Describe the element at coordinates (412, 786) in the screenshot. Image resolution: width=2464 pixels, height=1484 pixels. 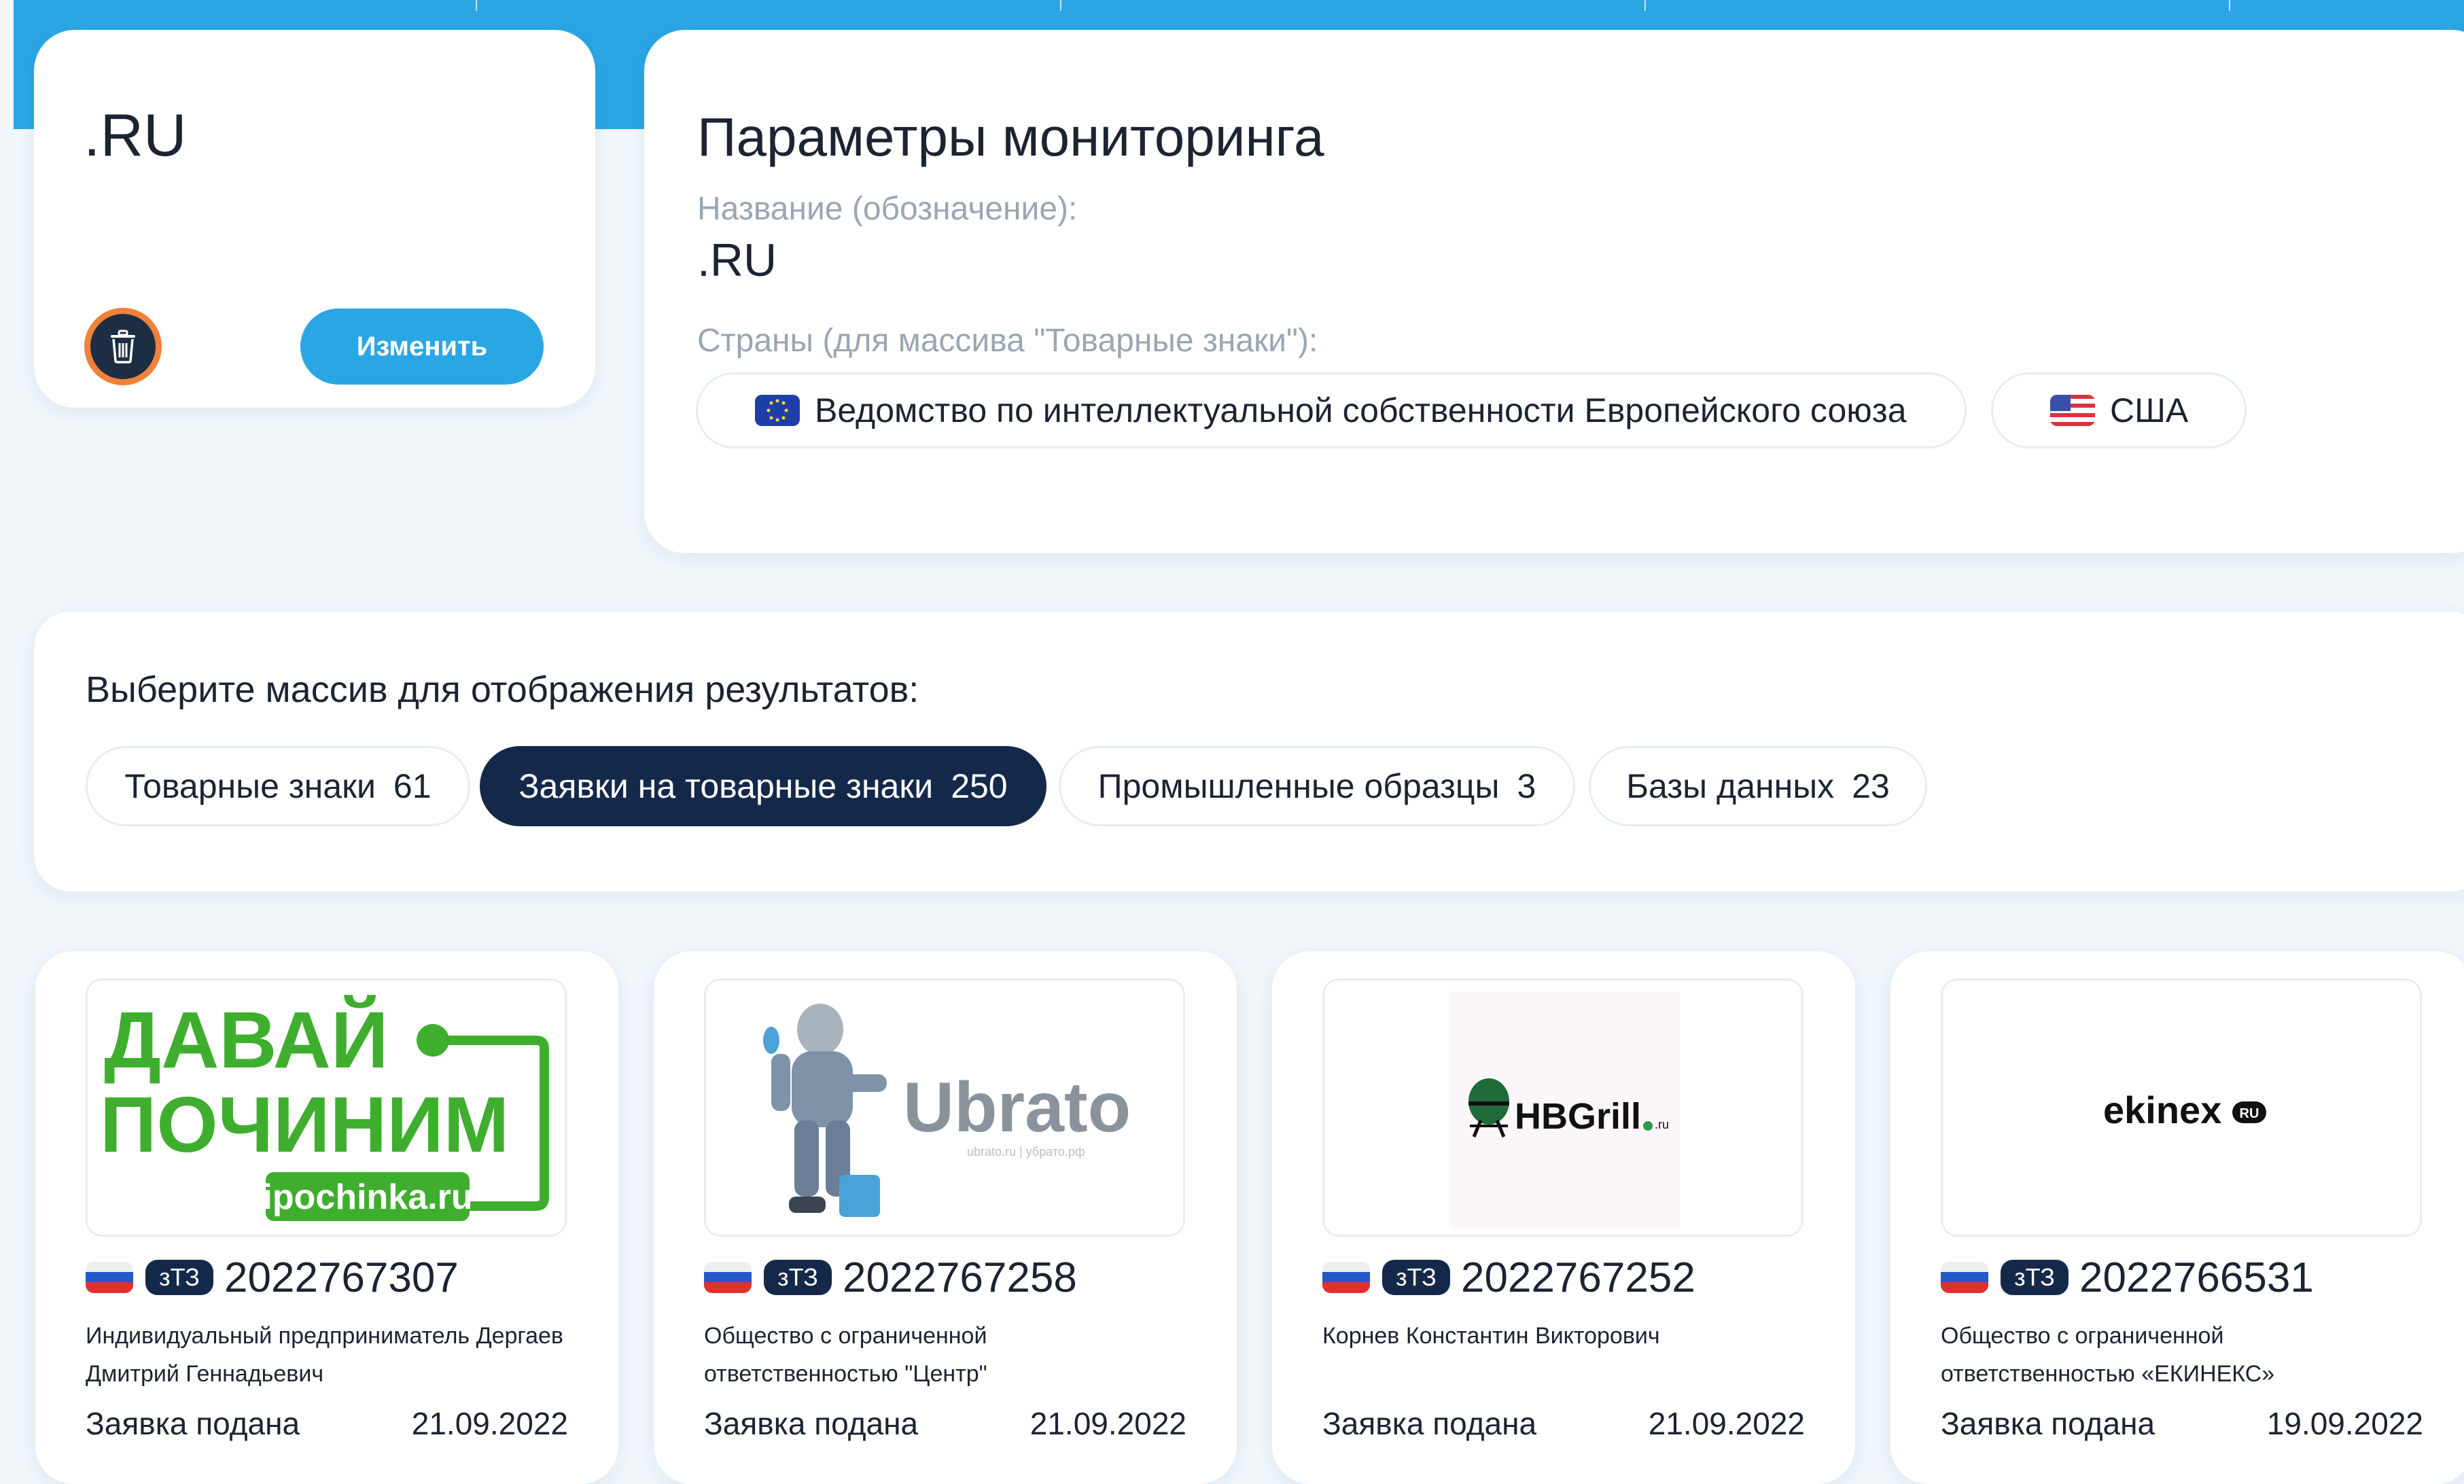
I see `tab-count: 61` at that location.